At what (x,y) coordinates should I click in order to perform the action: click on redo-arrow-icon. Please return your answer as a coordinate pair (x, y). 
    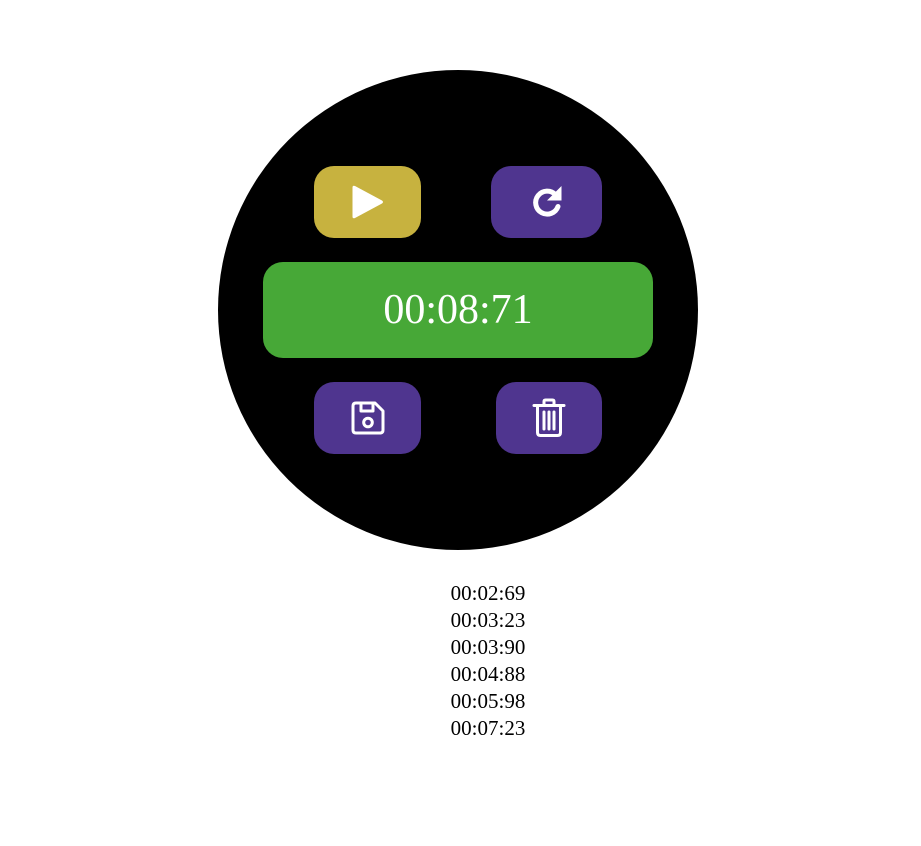
    Looking at the image, I should click on (546, 201).